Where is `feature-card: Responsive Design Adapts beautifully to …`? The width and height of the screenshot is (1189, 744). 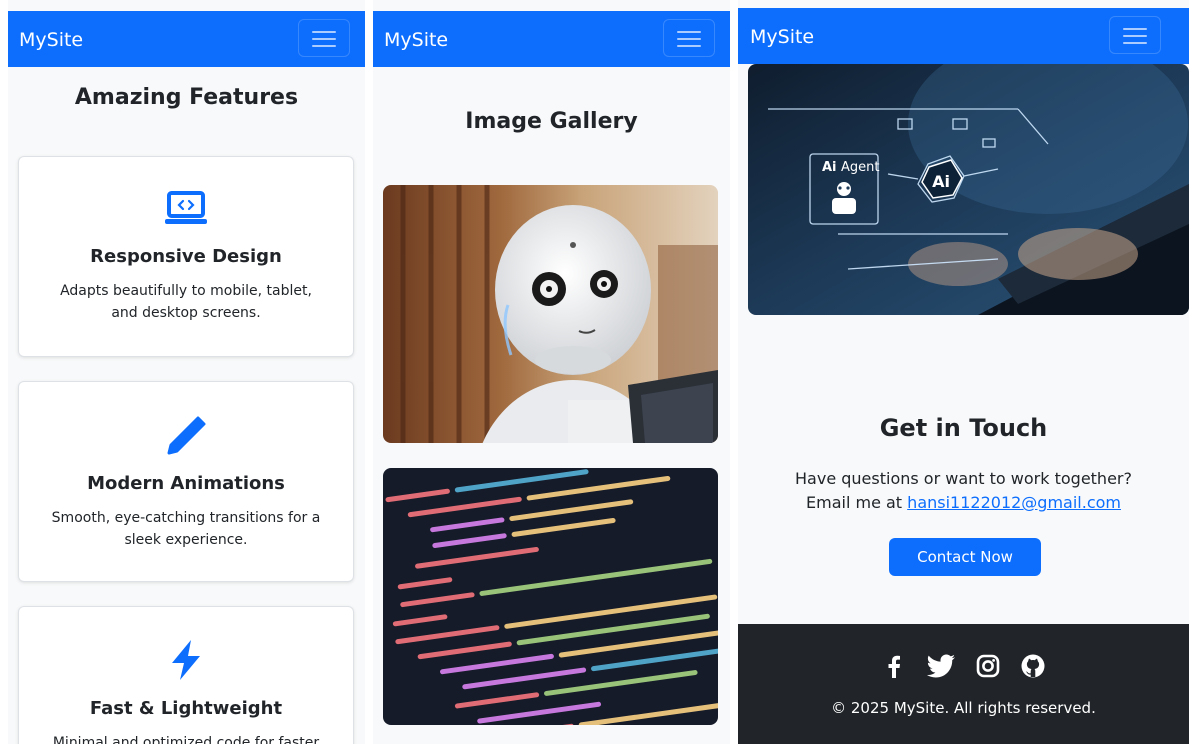 feature-card: Responsive Design Adapts beautifully to … is located at coordinates (186, 256).